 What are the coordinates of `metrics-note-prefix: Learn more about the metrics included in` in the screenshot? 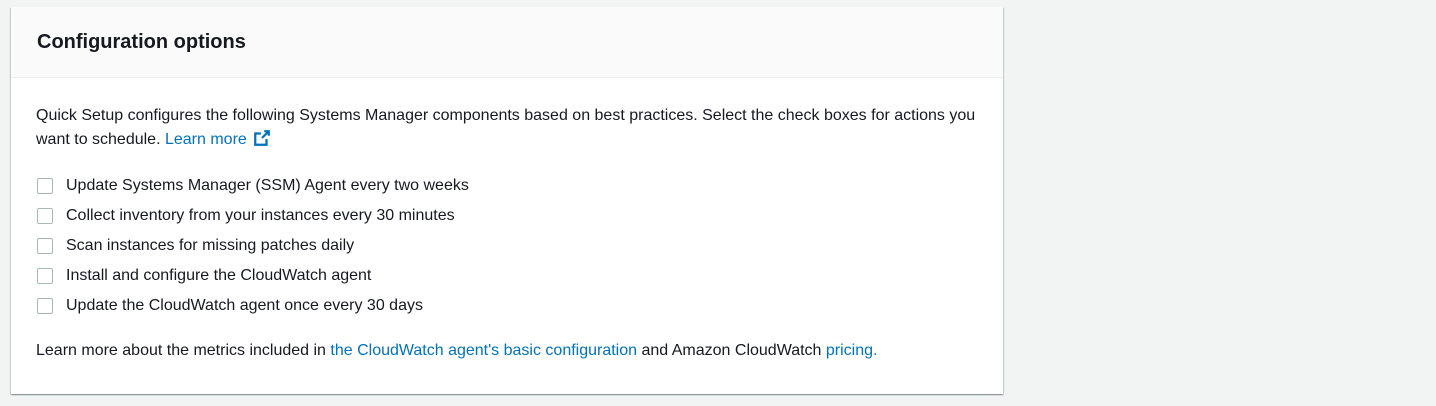 It's located at (181, 350).